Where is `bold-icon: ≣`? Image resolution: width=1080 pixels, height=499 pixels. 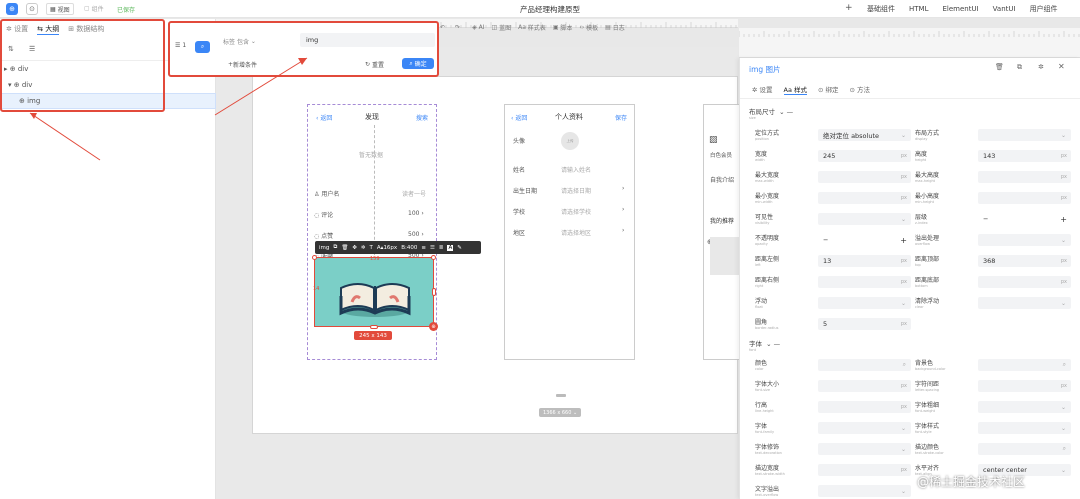 bold-icon: ≣ is located at coordinates (441, 248).